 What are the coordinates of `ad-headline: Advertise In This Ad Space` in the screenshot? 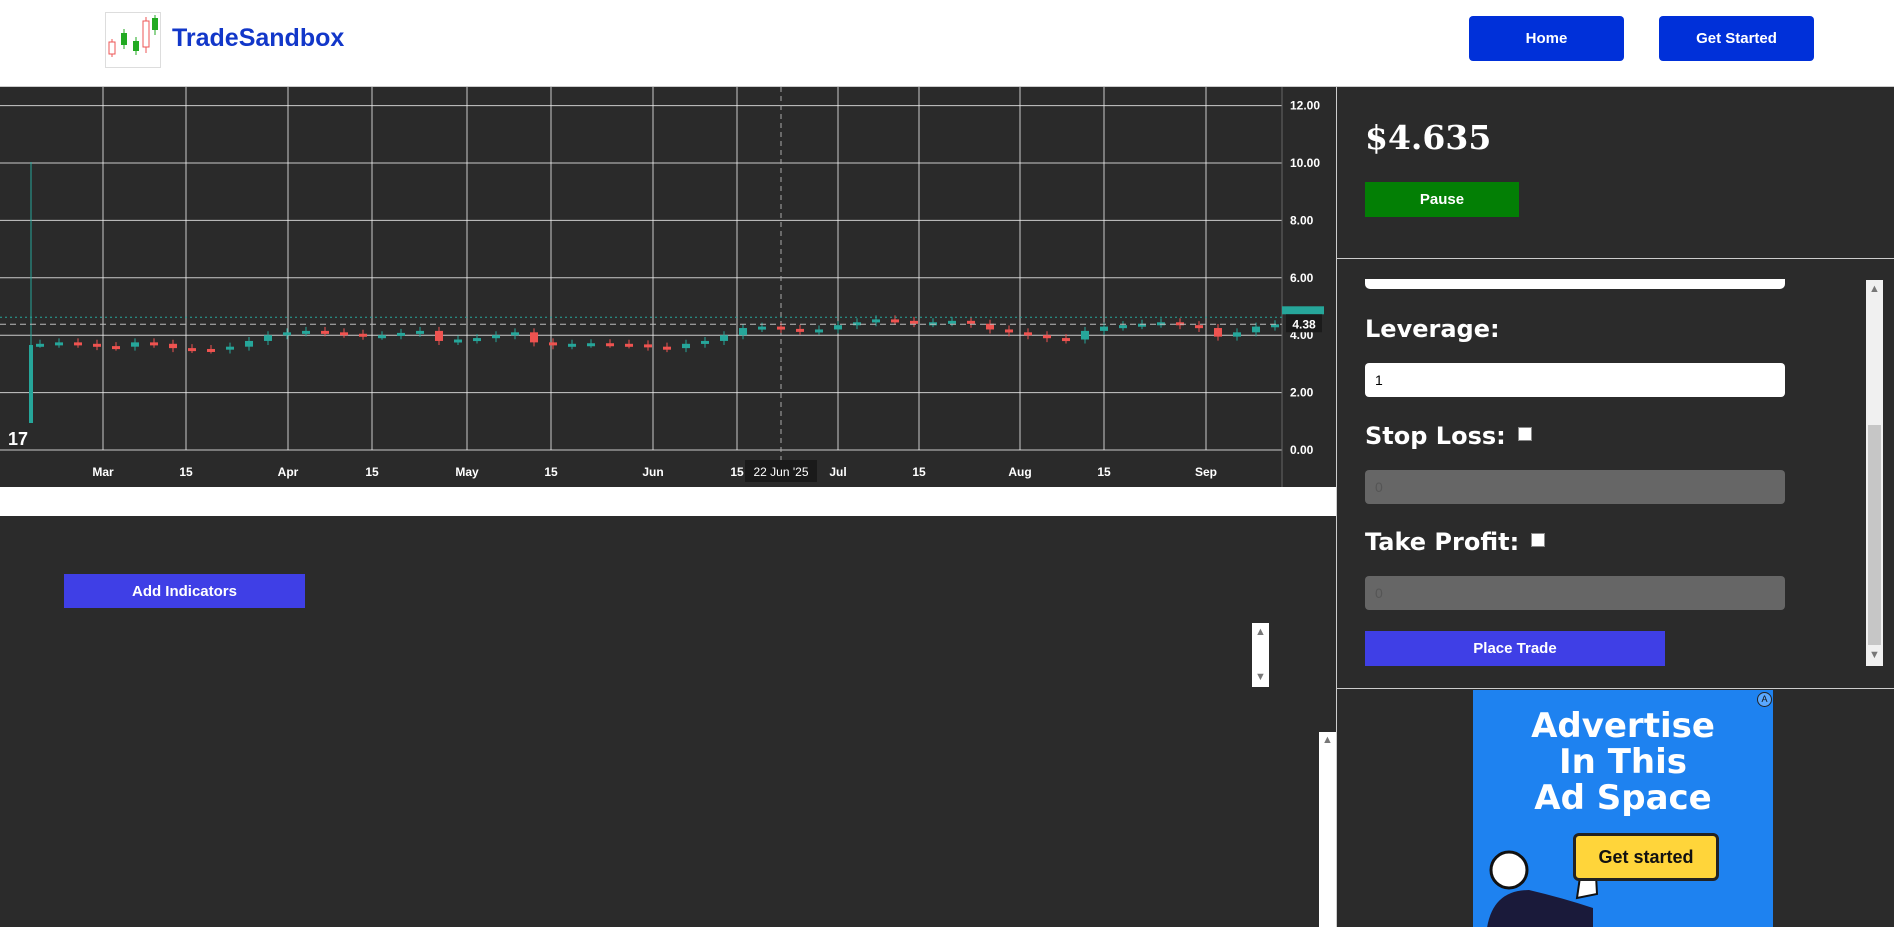 It's located at (1623, 762).